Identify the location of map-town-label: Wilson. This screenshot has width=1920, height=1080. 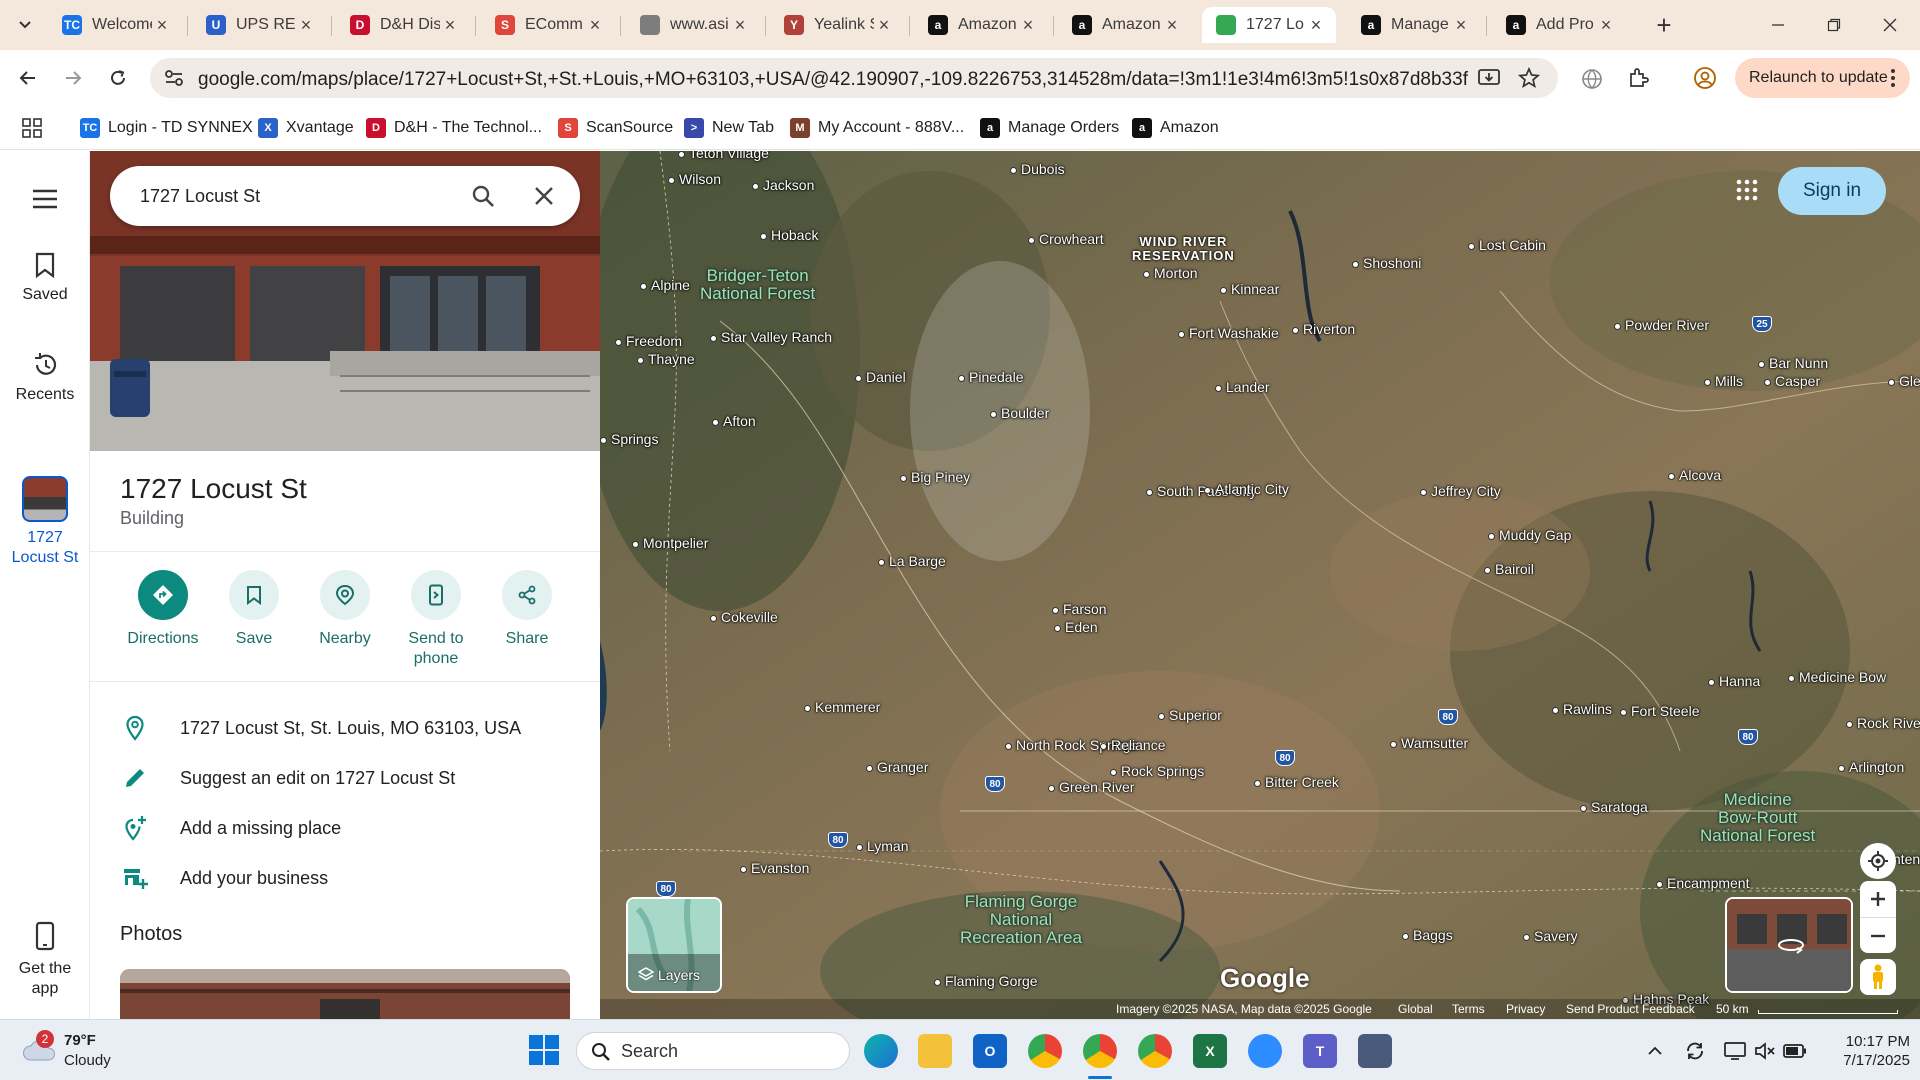
(694, 179).